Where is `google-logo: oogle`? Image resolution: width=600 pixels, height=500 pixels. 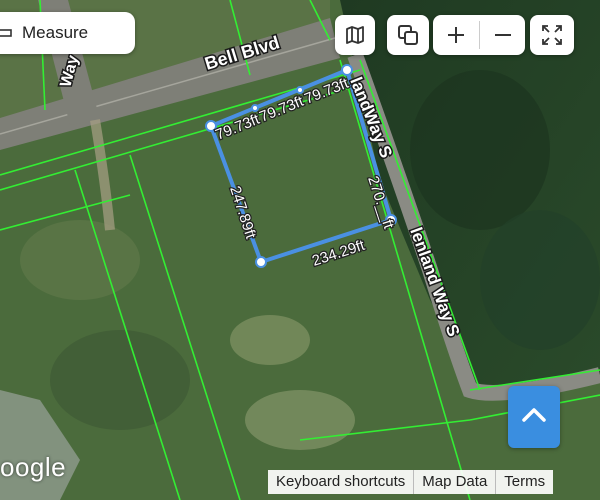 google-logo: oogle is located at coordinates (33, 467).